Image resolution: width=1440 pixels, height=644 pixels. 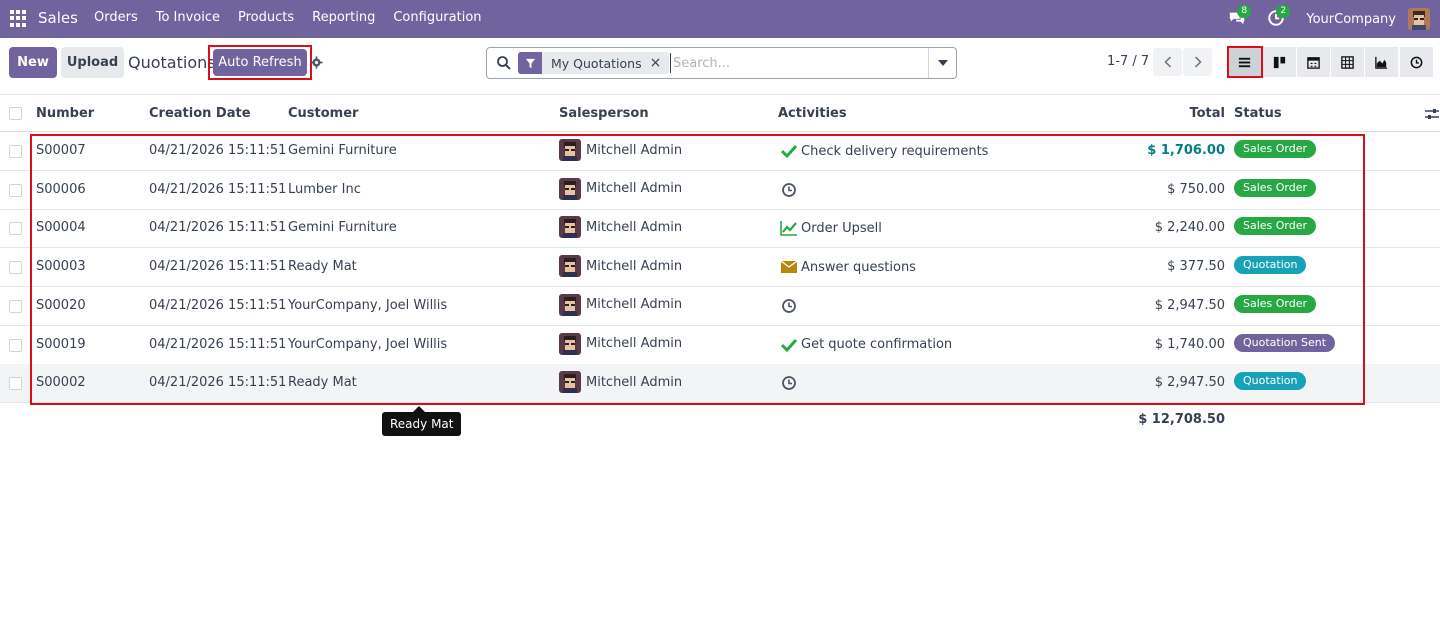 What do you see at coordinates (316, 62) in the screenshot?
I see `gear-icon` at bounding box center [316, 62].